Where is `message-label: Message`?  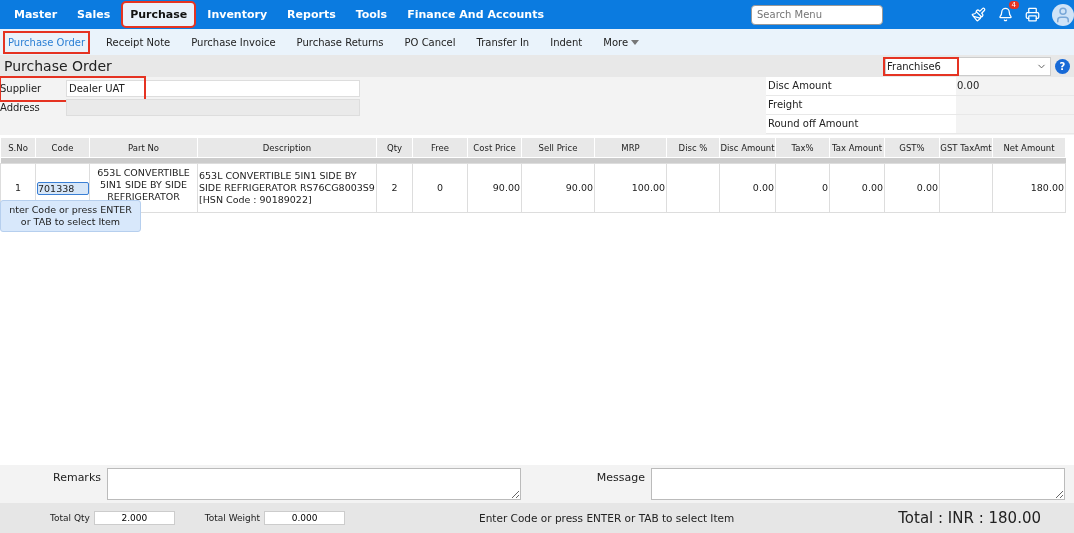 message-label: Message is located at coordinates (620, 477).